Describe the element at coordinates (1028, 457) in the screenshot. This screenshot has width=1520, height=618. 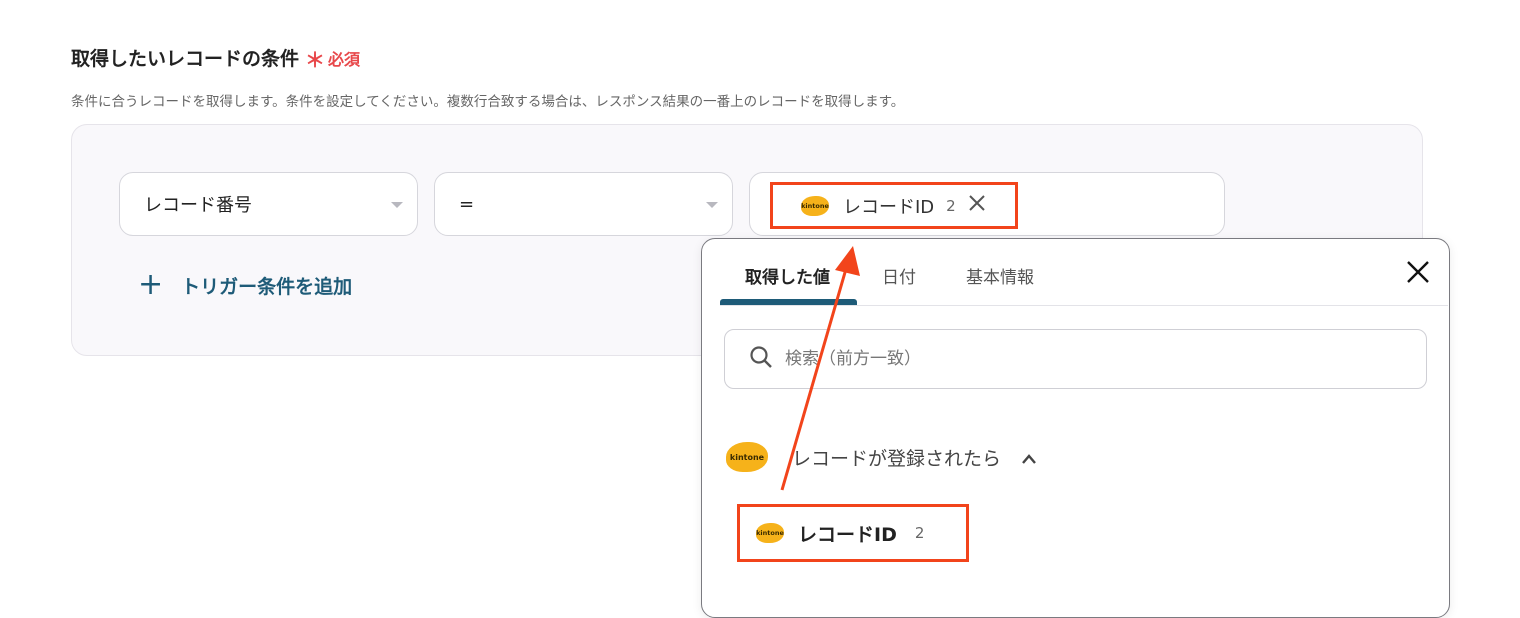
I see `chevron-up-icon` at that location.